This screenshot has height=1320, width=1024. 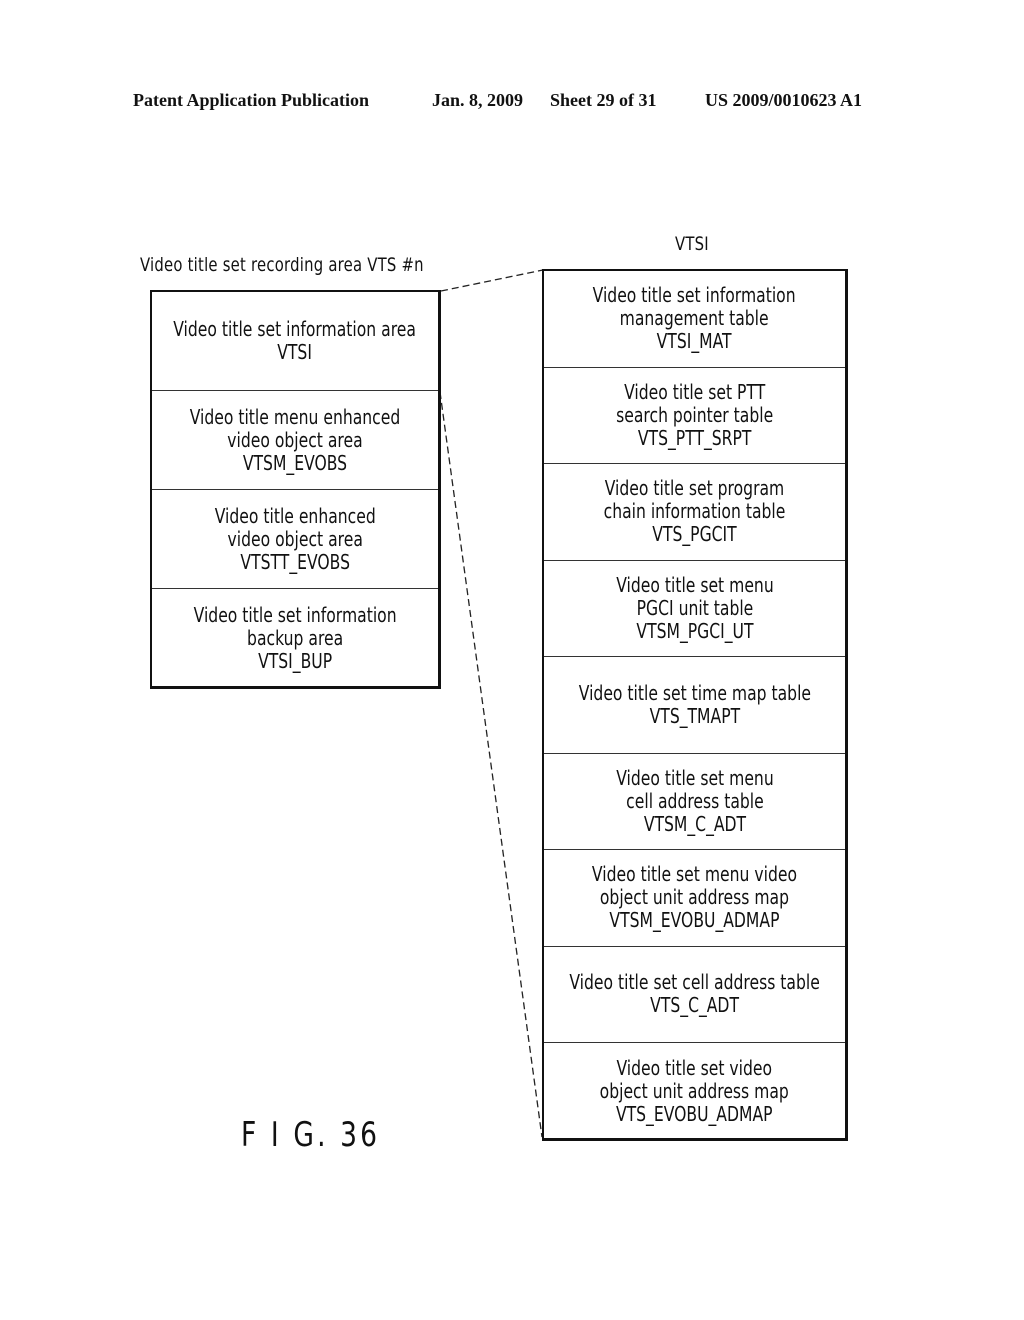 I want to click on vtsi-table-cell-abbrev: VTS_EVOBU_ADMAP, so click(x=694, y=1113).